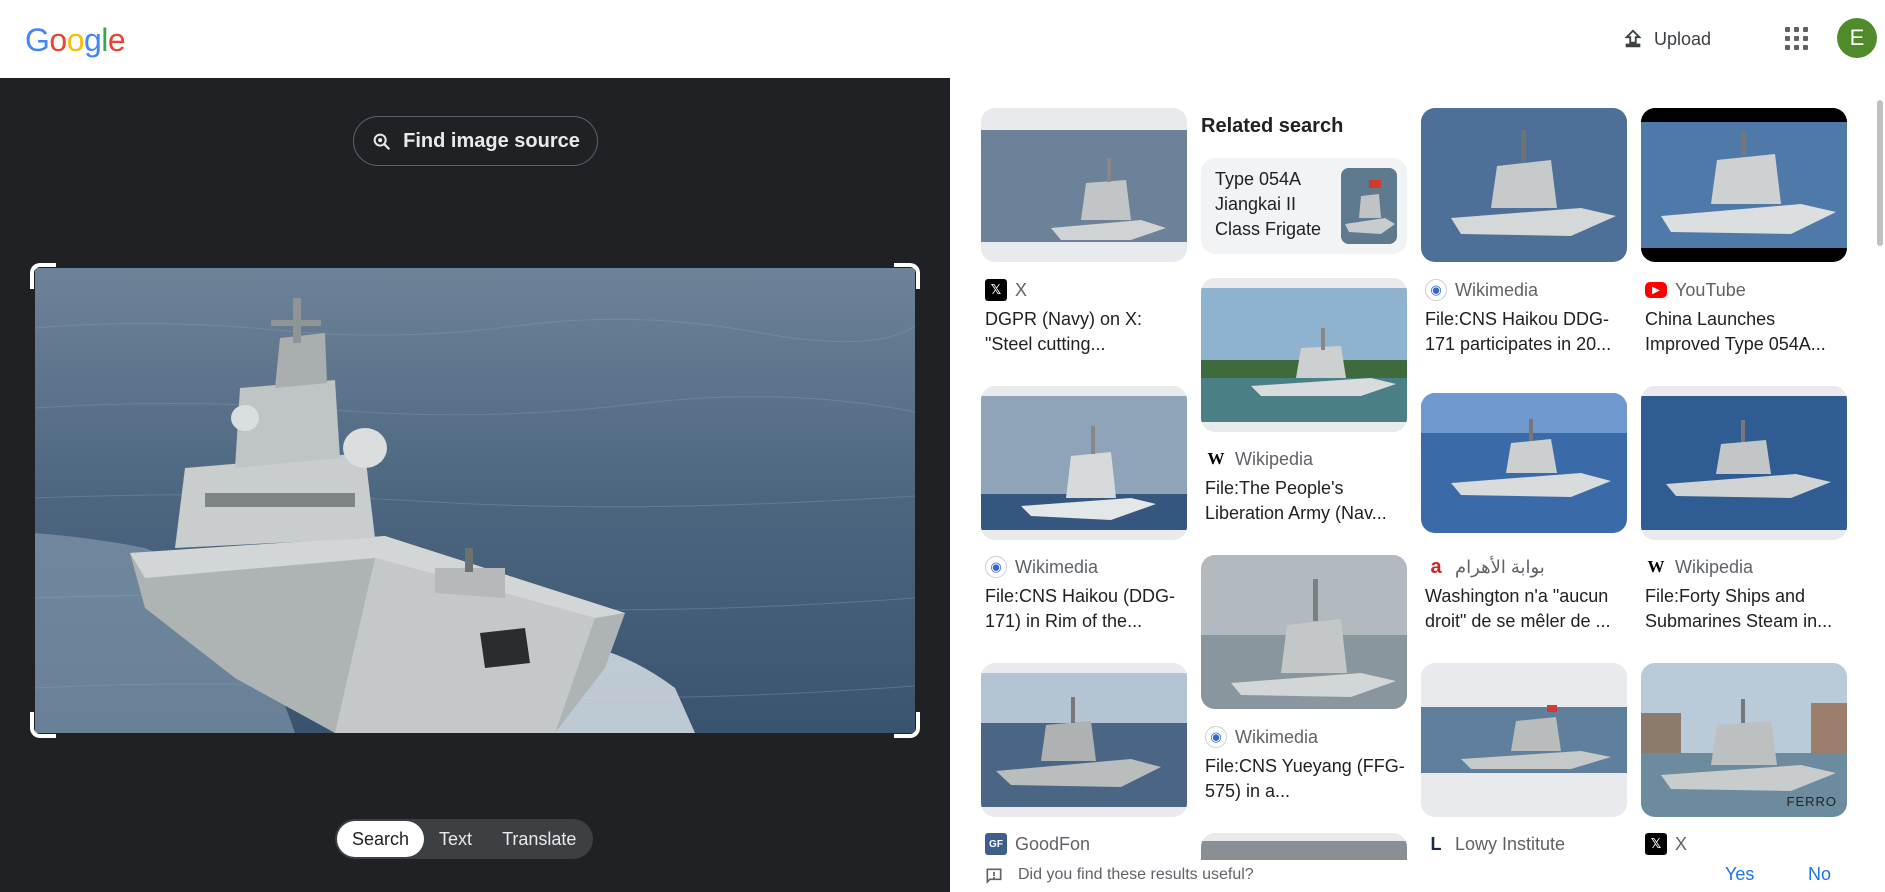 Image resolution: width=1885 pixels, height=892 pixels. Describe the element at coordinates (1656, 290) in the screenshot. I see `youtube-logo-icon: ▶` at that location.